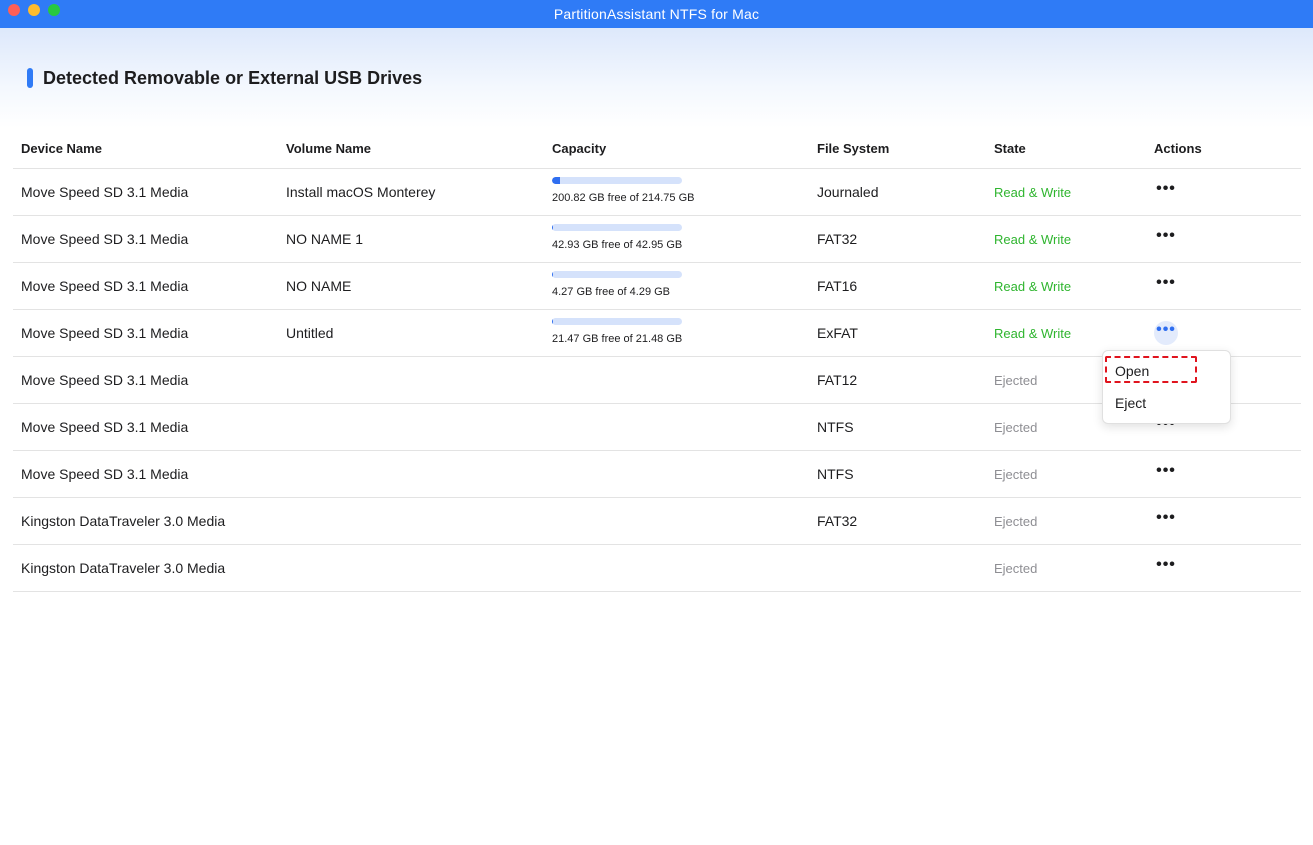  What do you see at coordinates (617, 331) in the screenshot?
I see `capacity-cell: 21.47 GB free of 21.48 GB` at bounding box center [617, 331].